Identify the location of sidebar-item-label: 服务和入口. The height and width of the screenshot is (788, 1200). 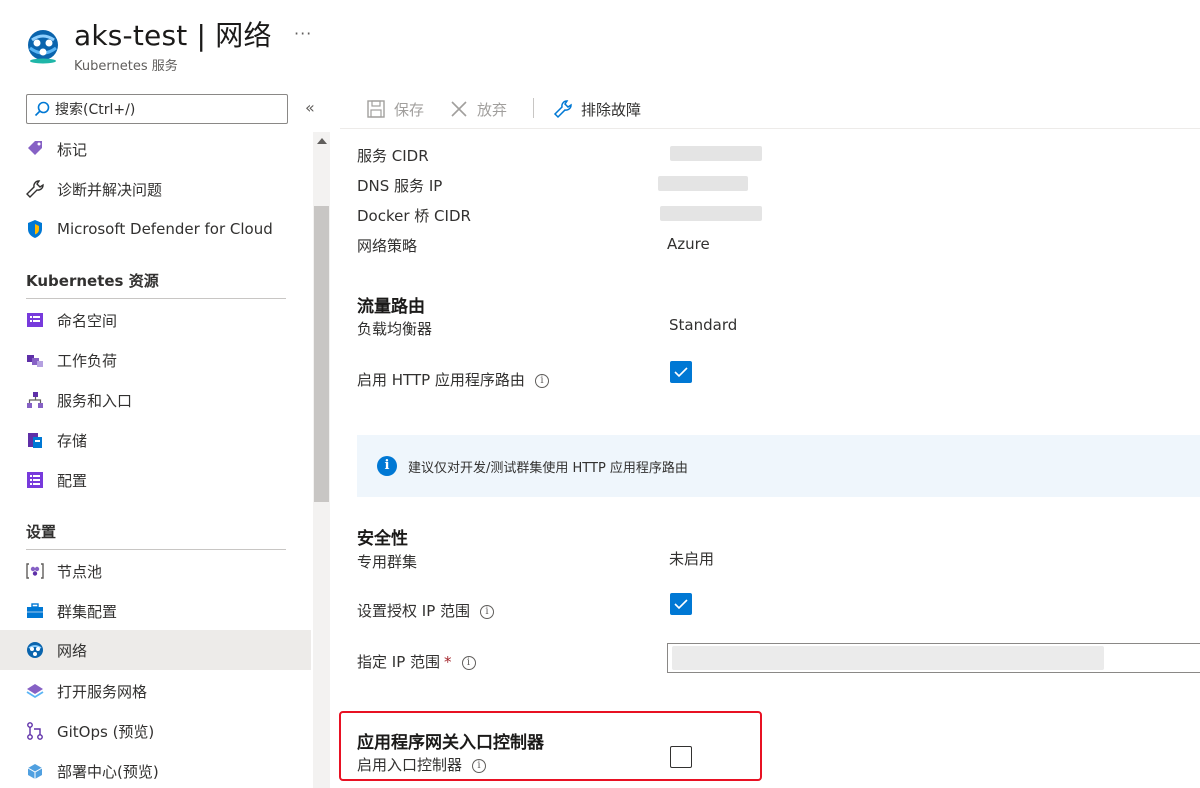
(95, 400).